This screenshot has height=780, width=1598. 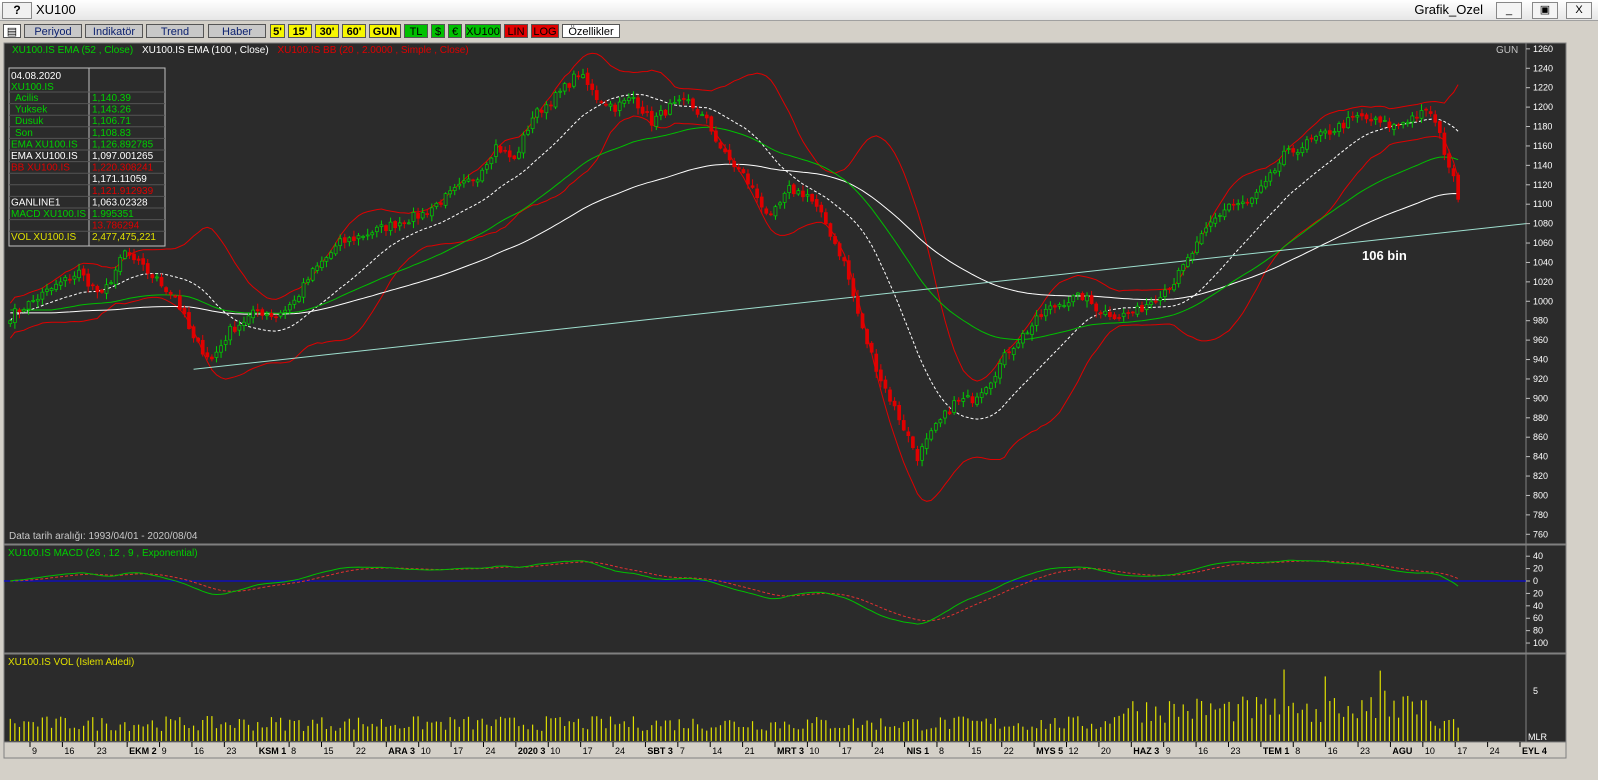 What do you see at coordinates (53, 31) in the screenshot?
I see `toolbar-period-button: Periyod` at bounding box center [53, 31].